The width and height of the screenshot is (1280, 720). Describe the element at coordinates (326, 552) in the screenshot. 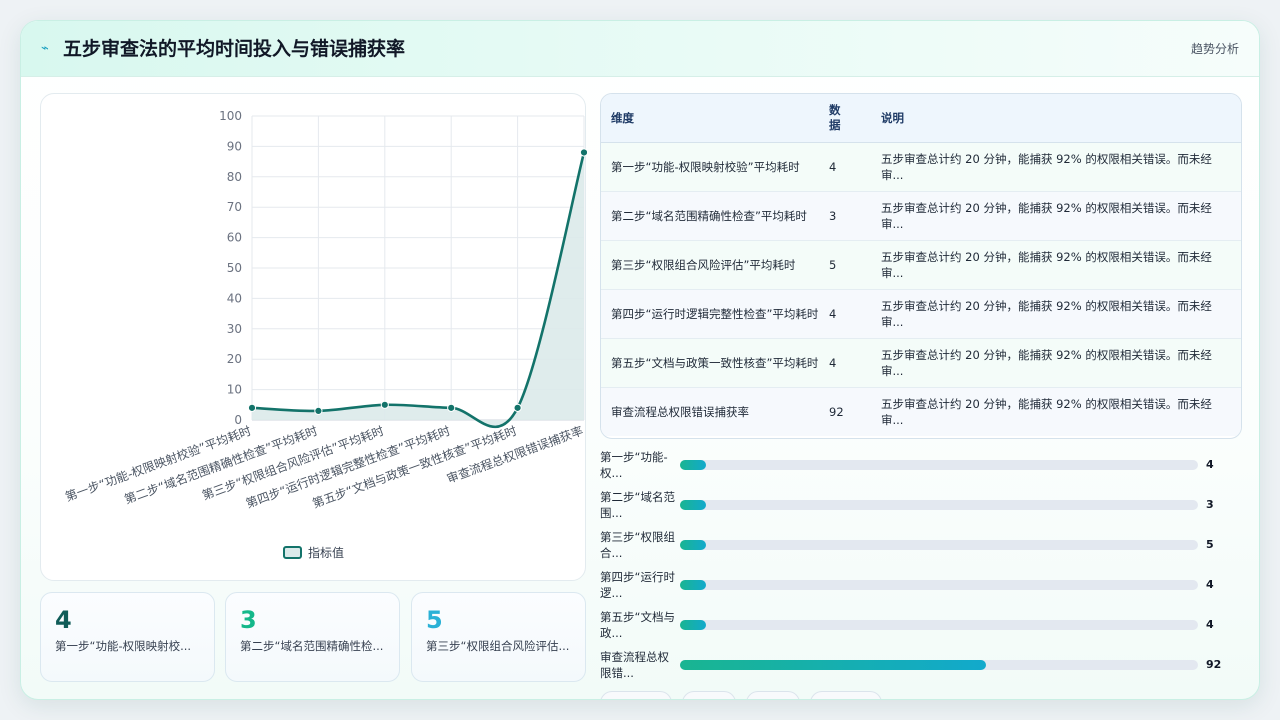

I see `legend-label: 指标值` at that location.